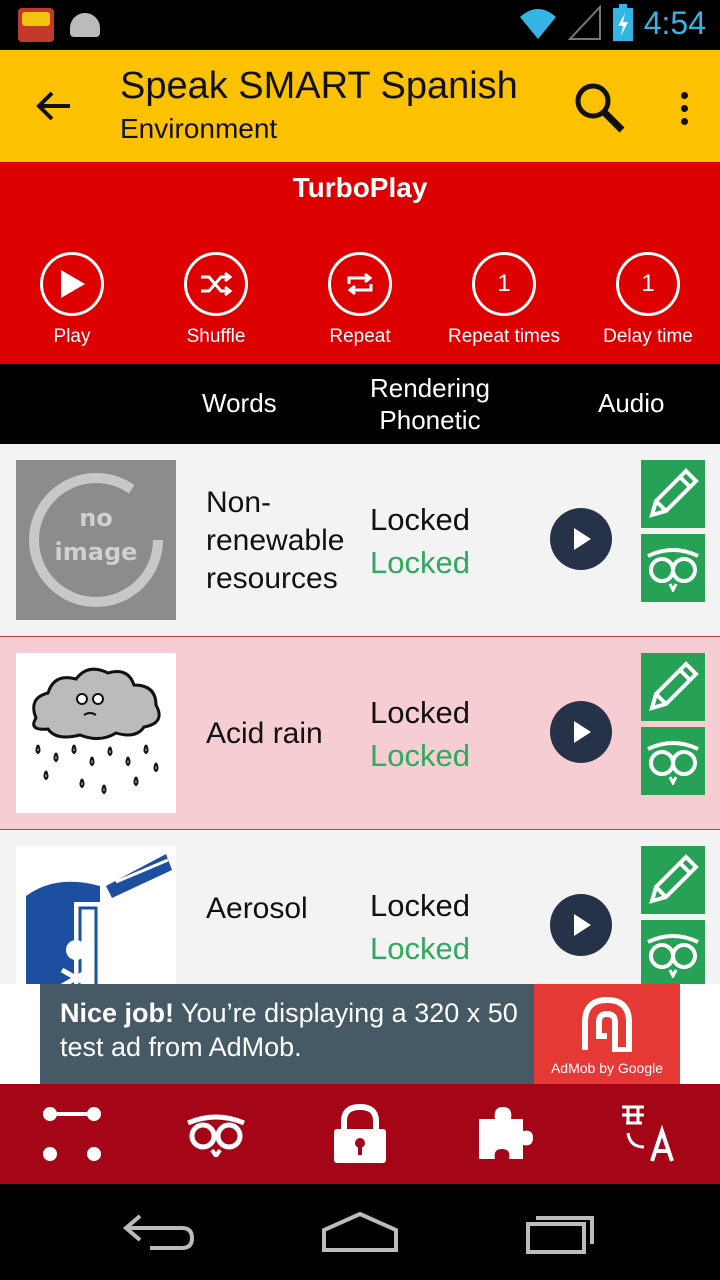 This screenshot has width=720, height=1280. What do you see at coordinates (85, 25) in the screenshot?
I see `android-icon` at bounding box center [85, 25].